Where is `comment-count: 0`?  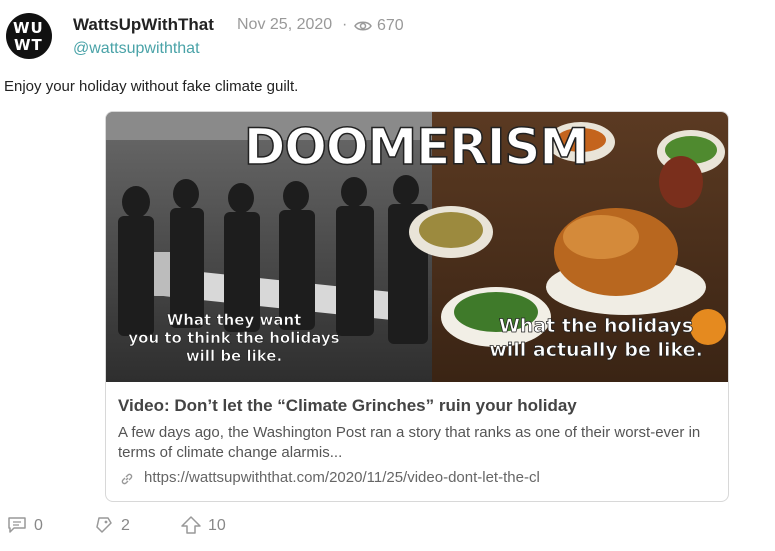 comment-count: 0 is located at coordinates (38, 525).